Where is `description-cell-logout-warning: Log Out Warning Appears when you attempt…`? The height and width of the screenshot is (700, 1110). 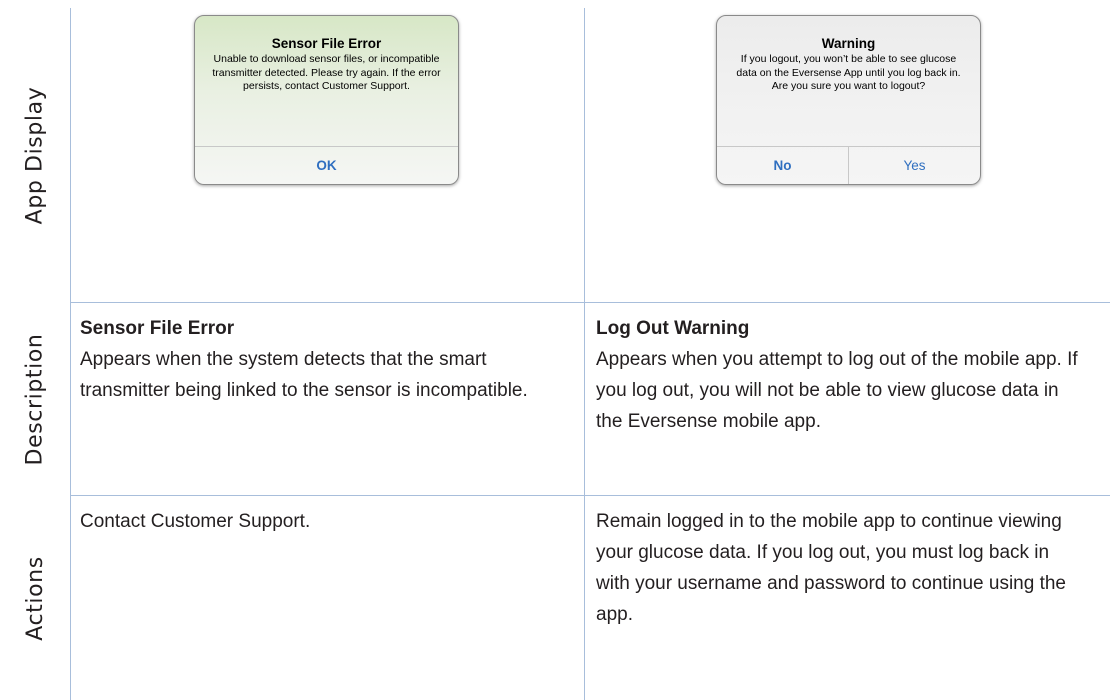 description-cell-logout-warning: Log Out Warning Appears when you attempt… is located at coordinates (841, 375).